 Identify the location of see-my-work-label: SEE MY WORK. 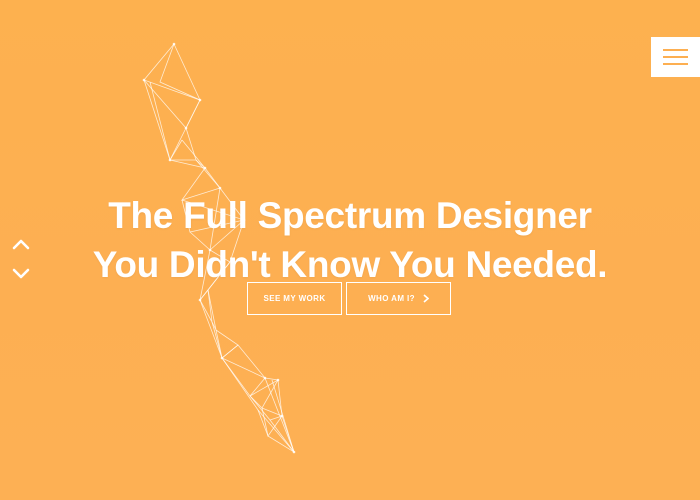
(294, 298).